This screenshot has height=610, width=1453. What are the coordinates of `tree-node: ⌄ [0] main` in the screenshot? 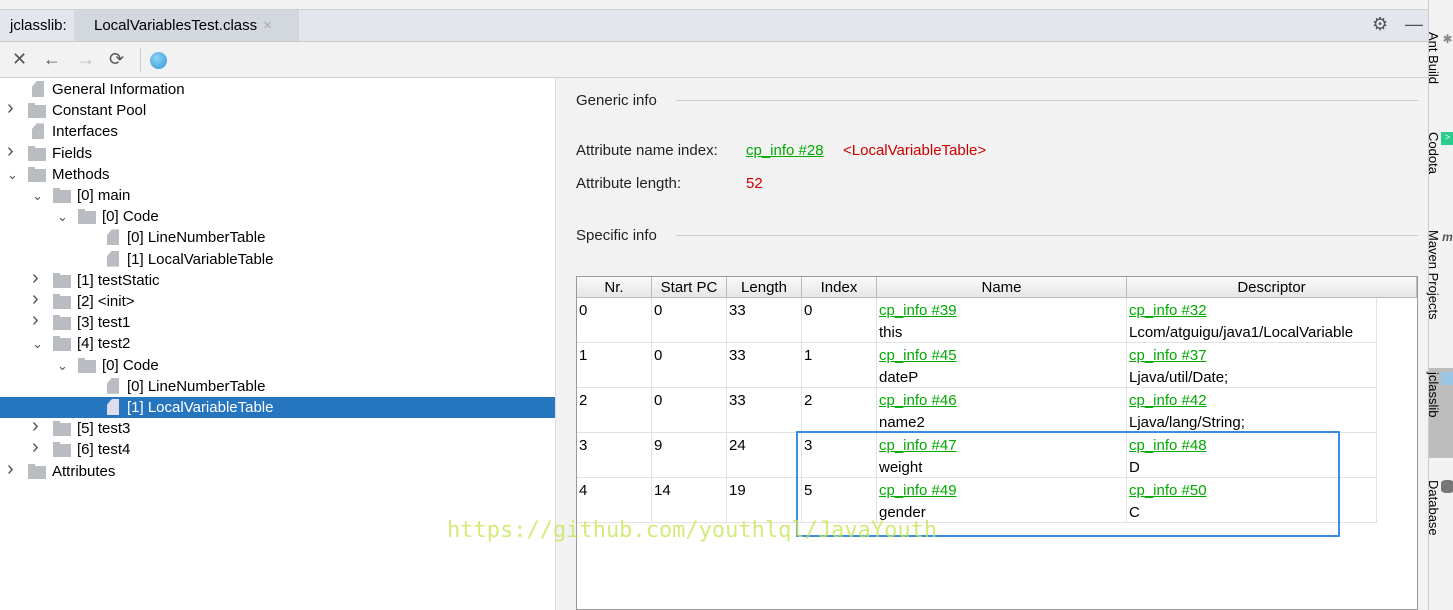 It's located at (277, 195).